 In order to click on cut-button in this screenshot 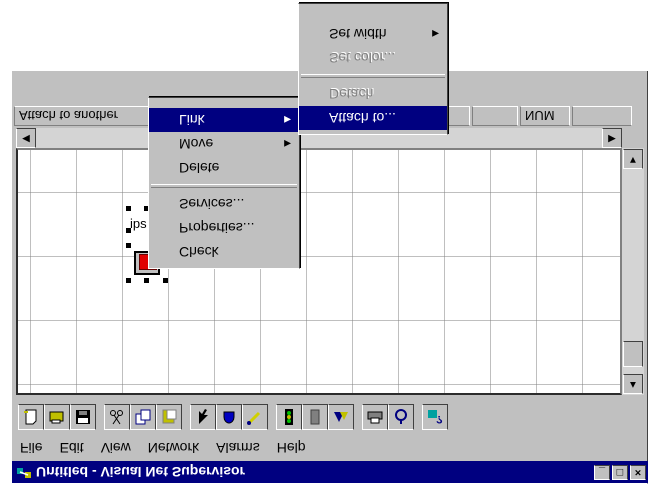, I will do `click(117, 417)`.